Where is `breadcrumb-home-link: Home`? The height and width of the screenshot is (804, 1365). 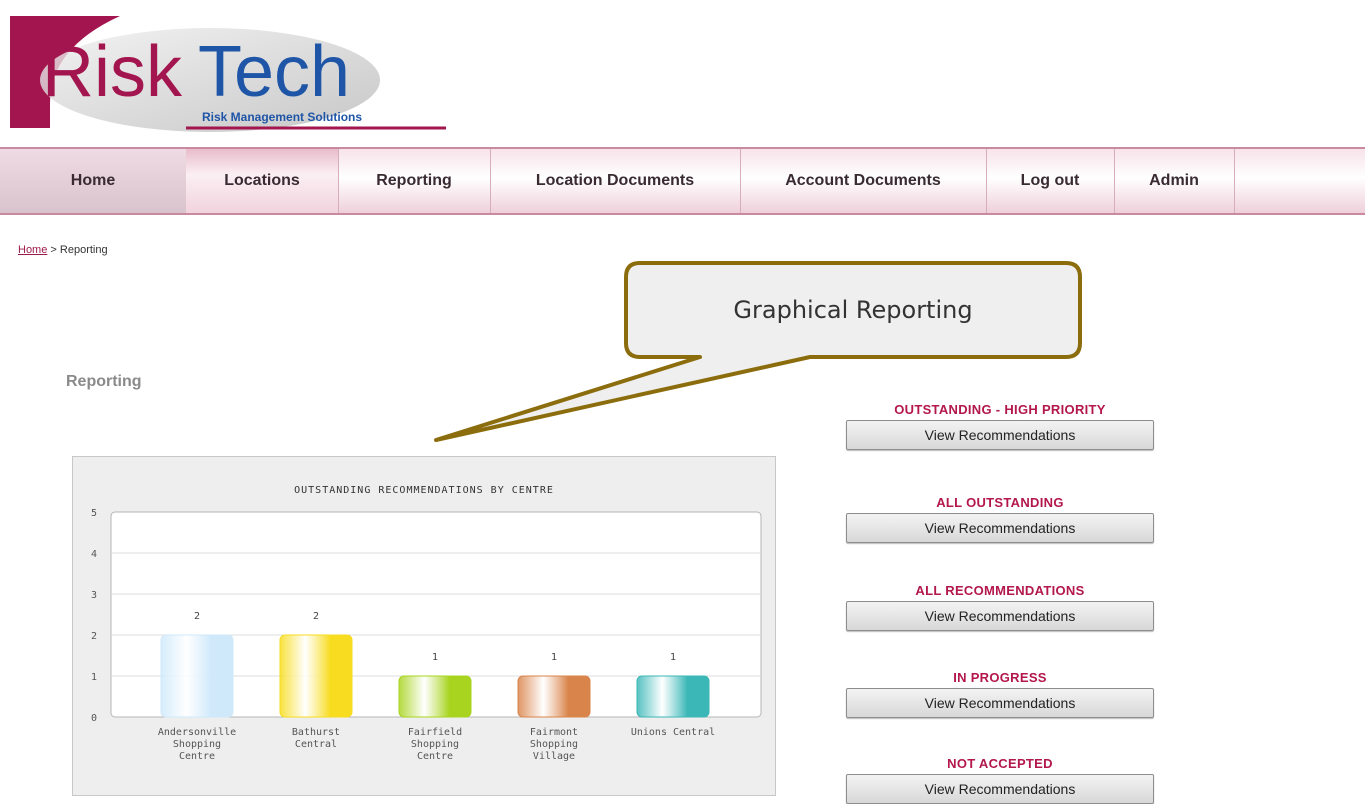
breadcrumb-home-link: Home is located at coordinates (32, 250).